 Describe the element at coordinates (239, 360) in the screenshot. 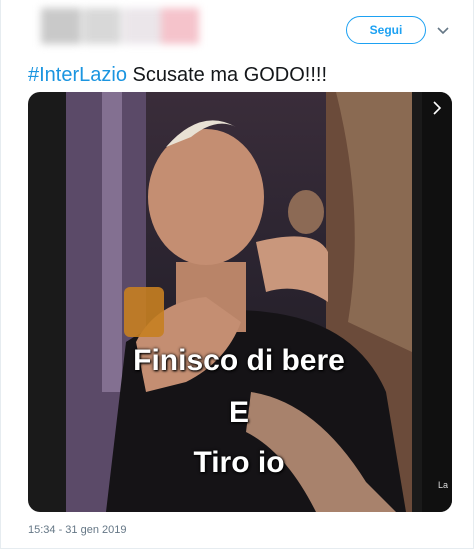

I see `overlay-line-1: Finisco di bere` at that location.